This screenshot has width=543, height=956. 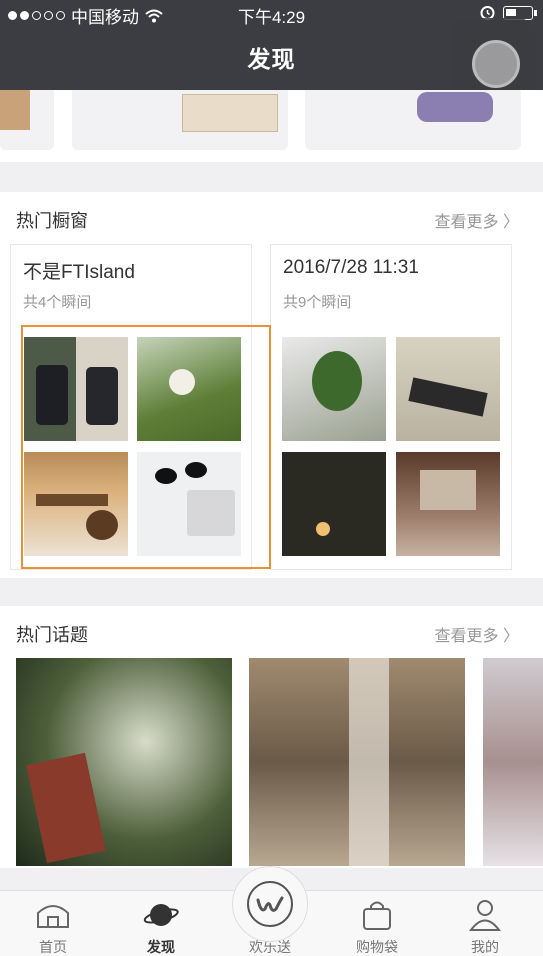 I want to click on planet-icon, so click(x=161, y=915).